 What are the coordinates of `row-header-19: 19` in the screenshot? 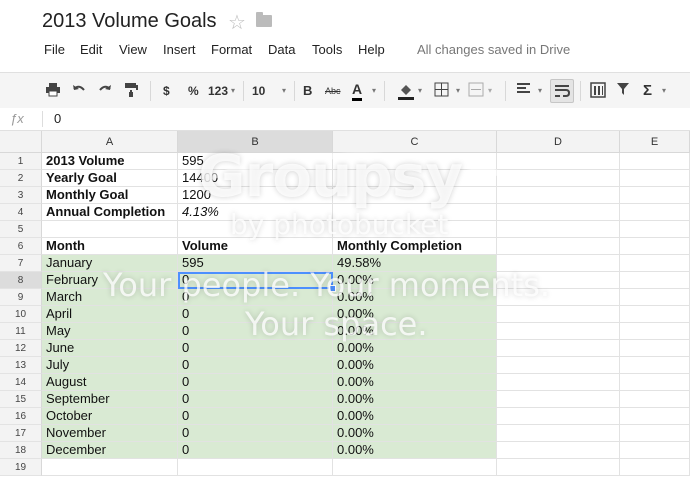 It's located at (21, 467).